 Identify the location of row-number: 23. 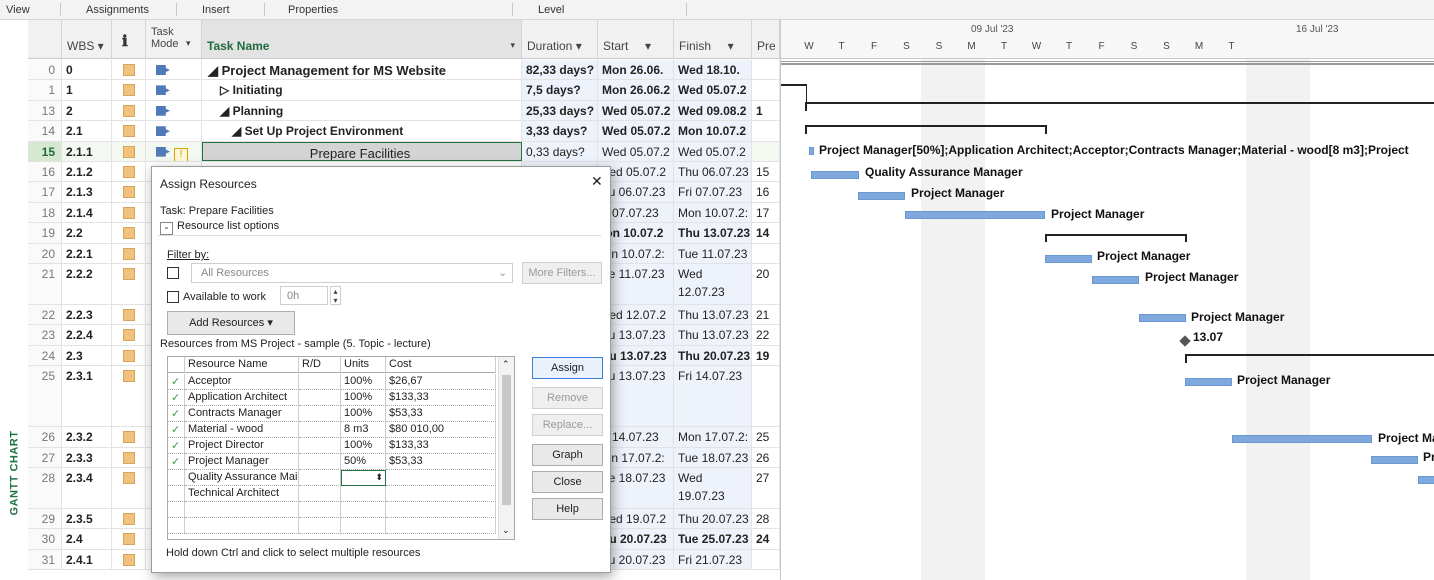
(45, 335).